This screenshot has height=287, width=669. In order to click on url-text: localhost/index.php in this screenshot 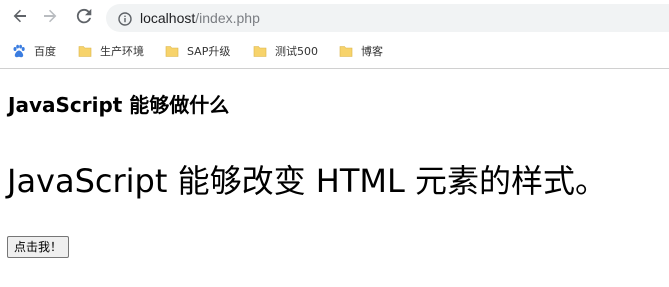, I will do `click(200, 18)`.